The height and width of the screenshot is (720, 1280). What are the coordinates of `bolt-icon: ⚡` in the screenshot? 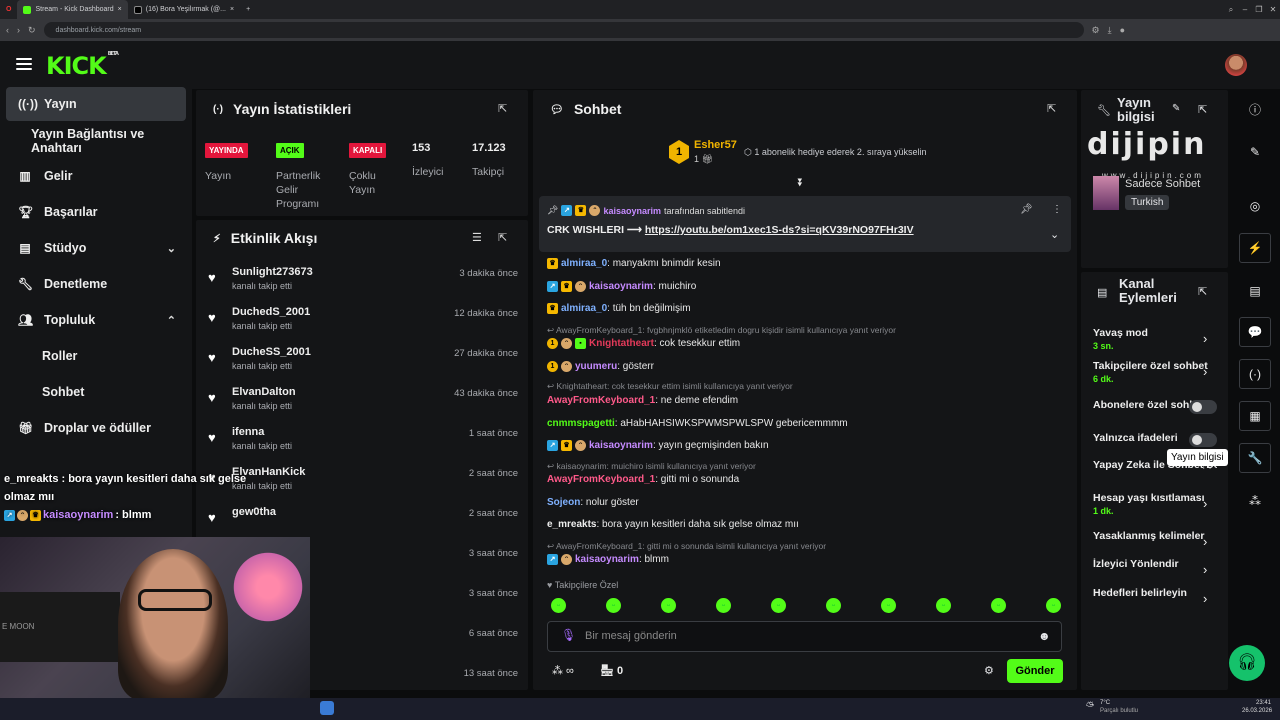 It's located at (1255, 248).